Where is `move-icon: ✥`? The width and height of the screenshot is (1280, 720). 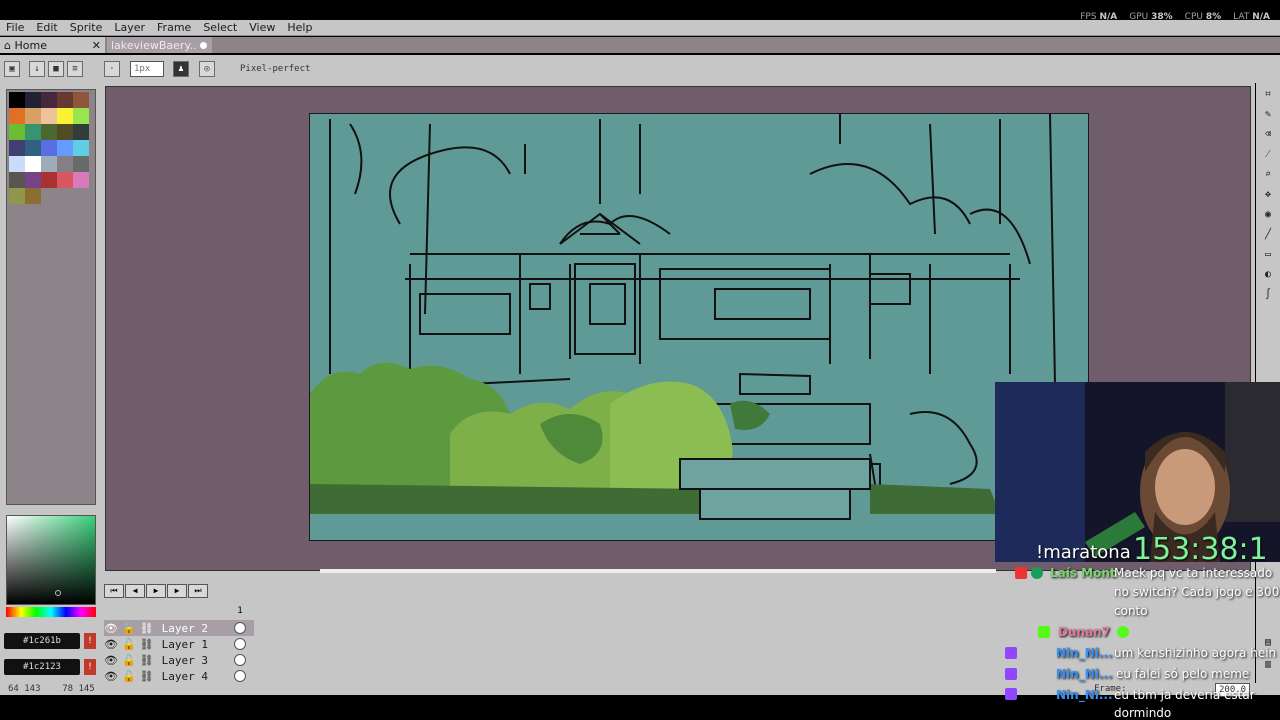
move-icon: ✥ is located at coordinates (1268, 194).